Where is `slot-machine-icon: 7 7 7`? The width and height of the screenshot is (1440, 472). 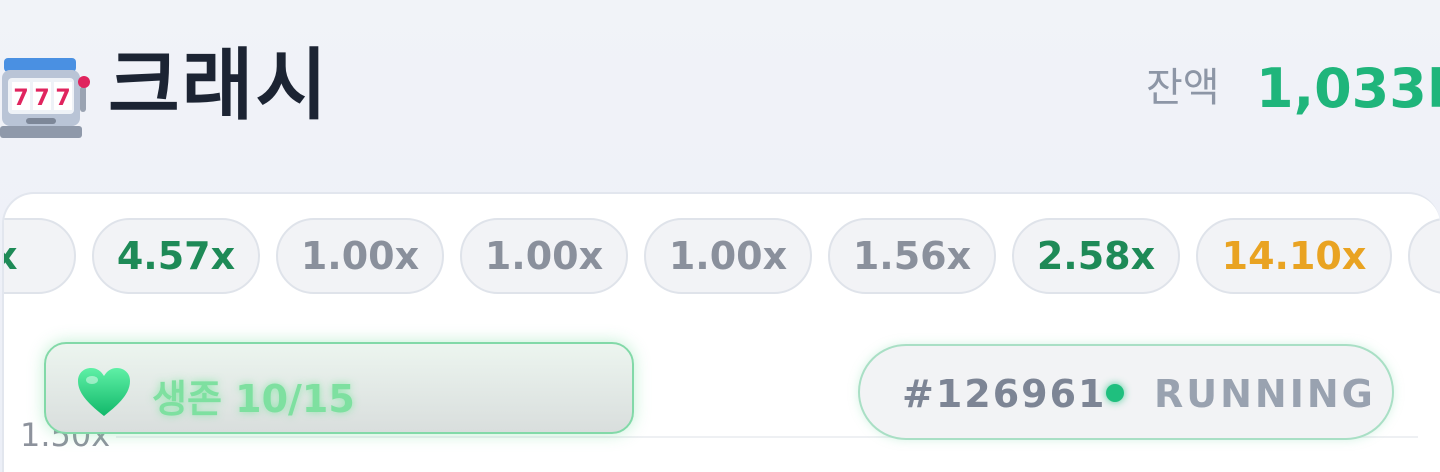 slot-machine-icon: 7 7 7 is located at coordinates (46, 96).